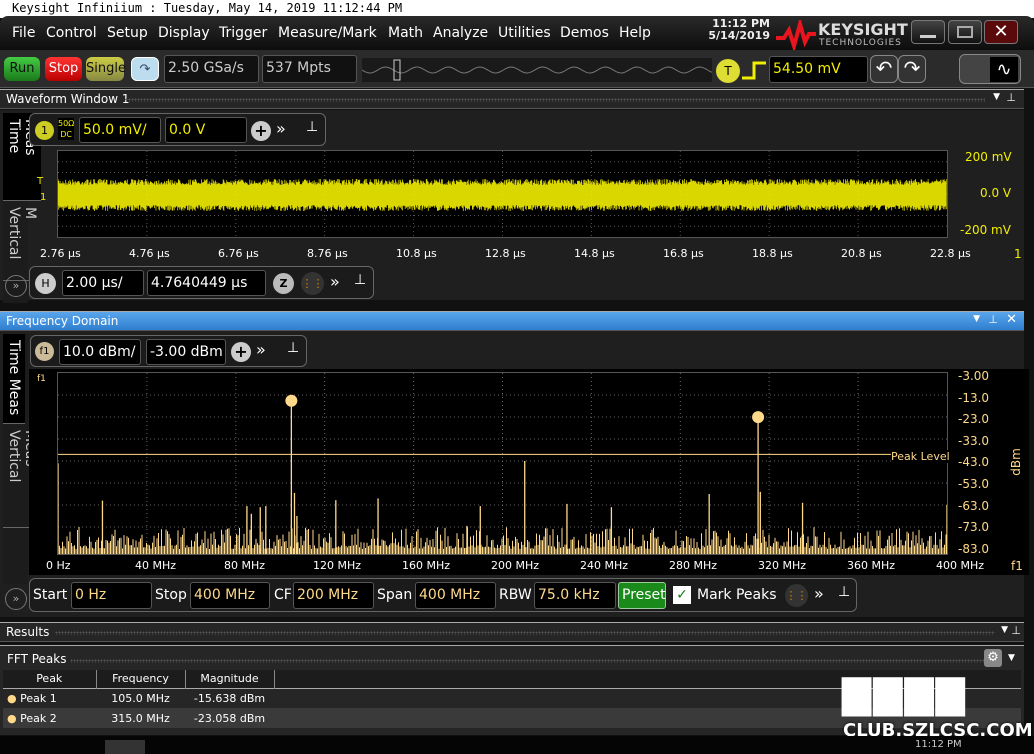 The image size is (1034, 754). I want to click on menu-utilities: Utilities, so click(524, 33).